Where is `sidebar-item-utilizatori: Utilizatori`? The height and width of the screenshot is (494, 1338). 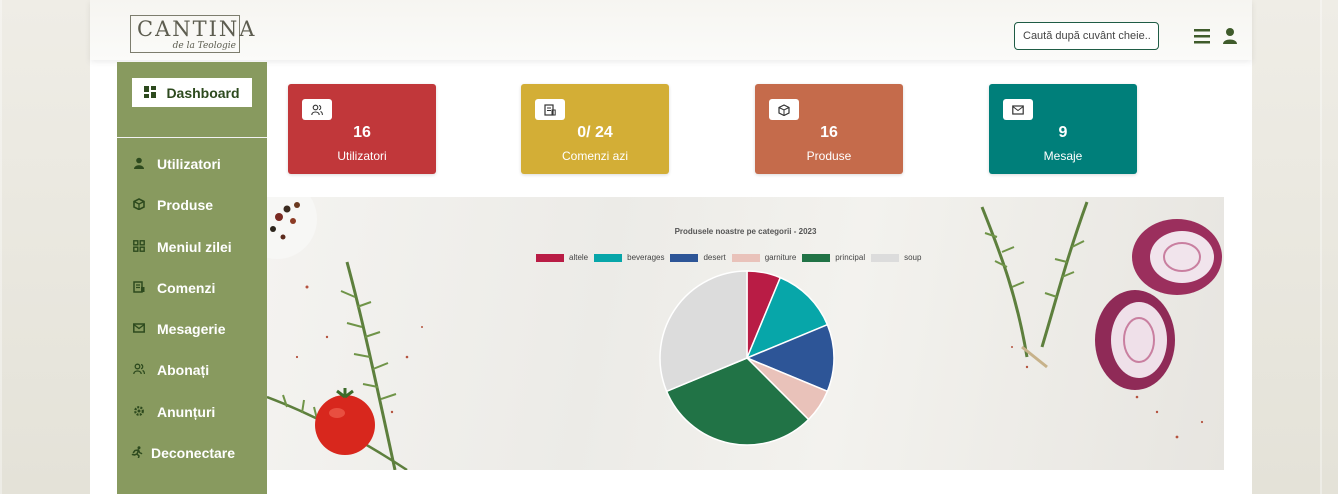 sidebar-item-utilizatori: Utilizatori is located at coordinates (177, 164).